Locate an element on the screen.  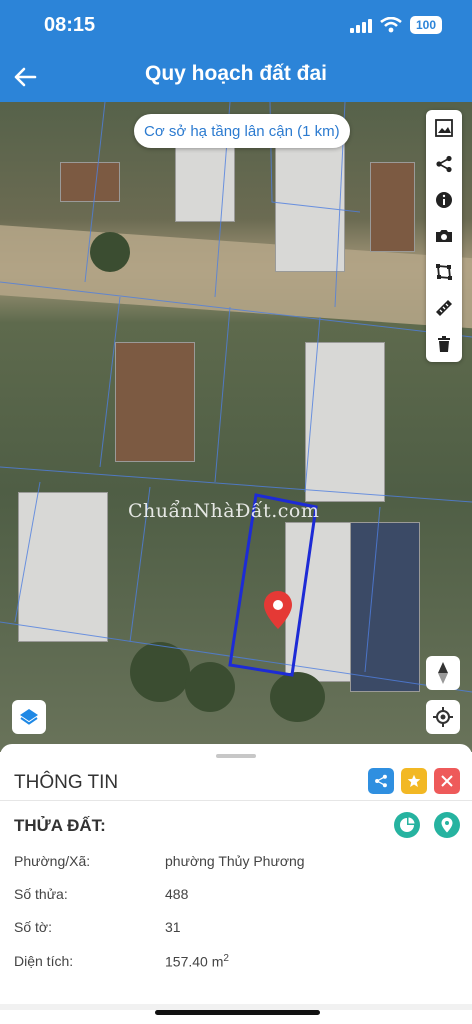
sheet-title: THÔNG TIN is located at coordinates (66, 782).